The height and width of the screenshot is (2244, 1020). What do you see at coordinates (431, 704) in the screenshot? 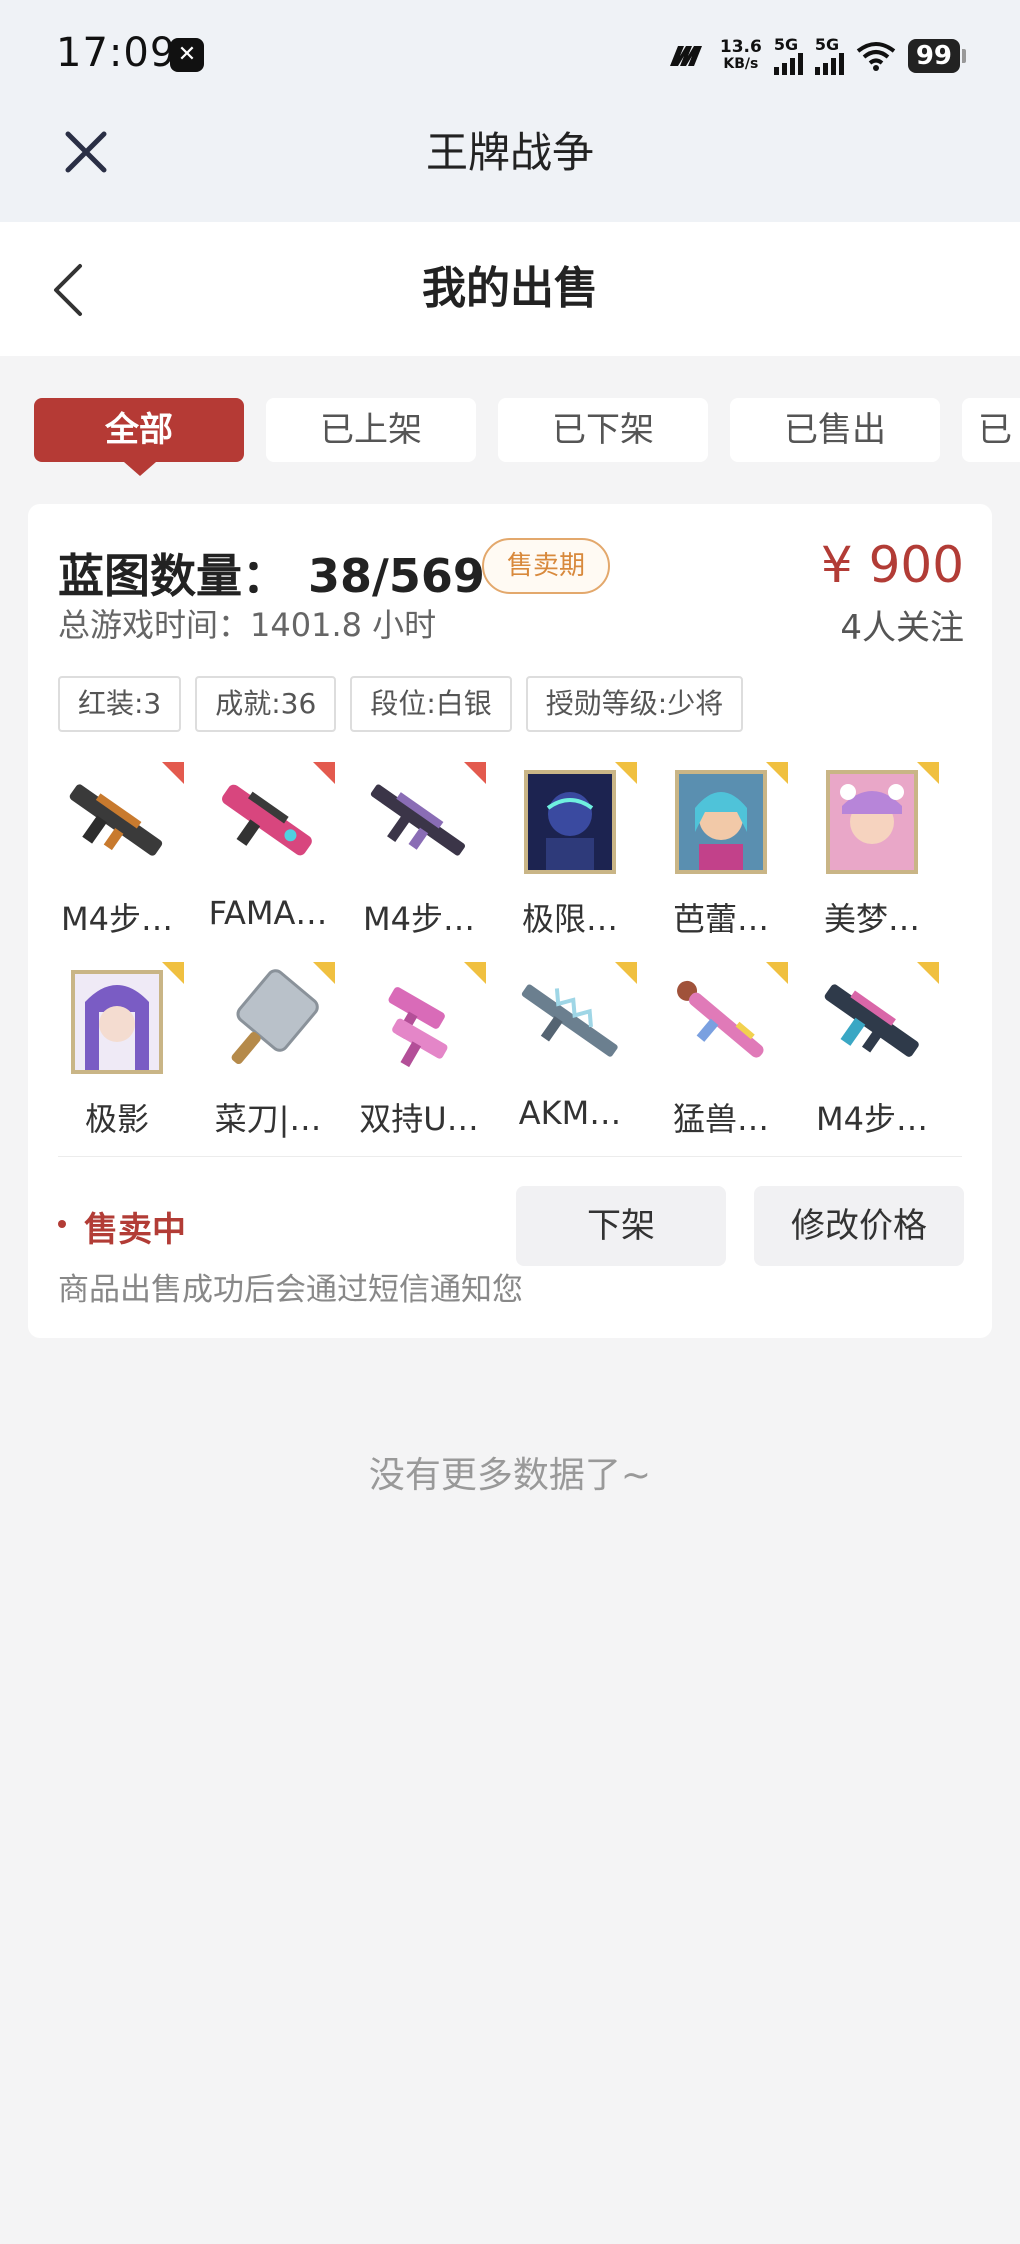
I see `tag-rank: 段位:白银` at bounding box center [431, 704].